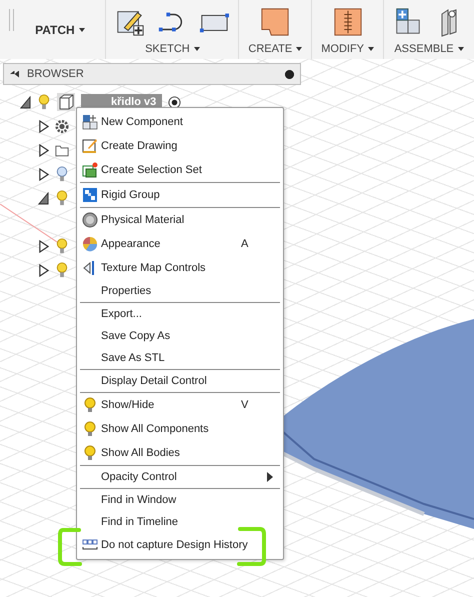  I want to click on menu-item: Opacity Control, so click(180, 477).